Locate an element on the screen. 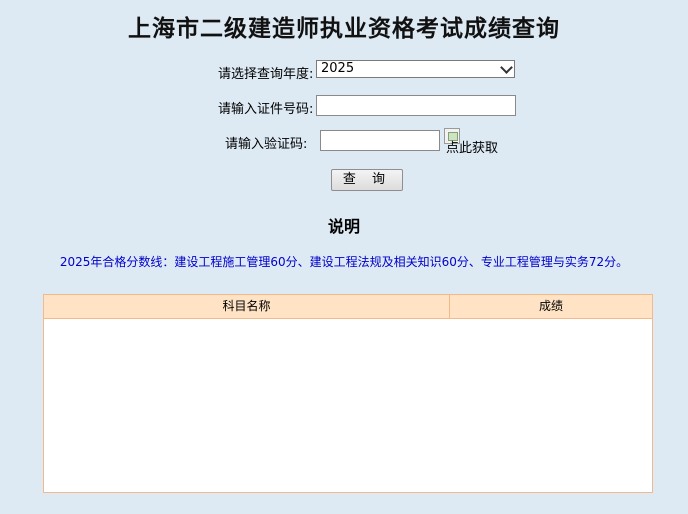 Image resolution: width=688 pixels, height=514 pixels. table-header-row: 科目名称 成绩 is located at coordinates (348, 307).